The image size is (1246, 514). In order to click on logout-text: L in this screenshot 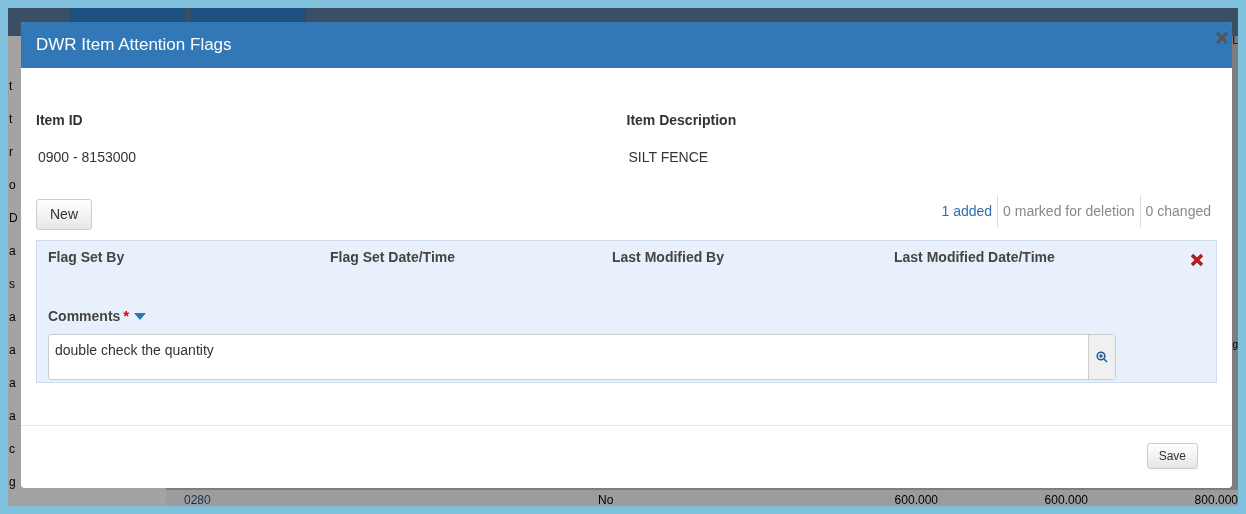, I will do `click(1235, 41)`.